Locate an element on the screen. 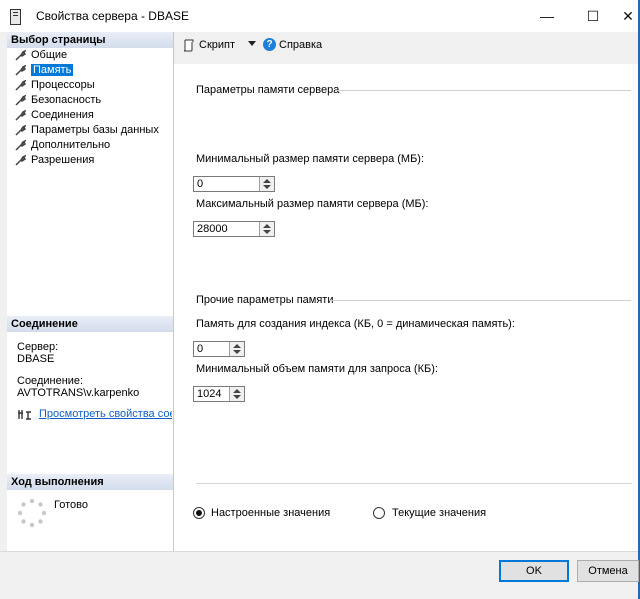  close-button: ✕ is located at coordinates (628, 16).